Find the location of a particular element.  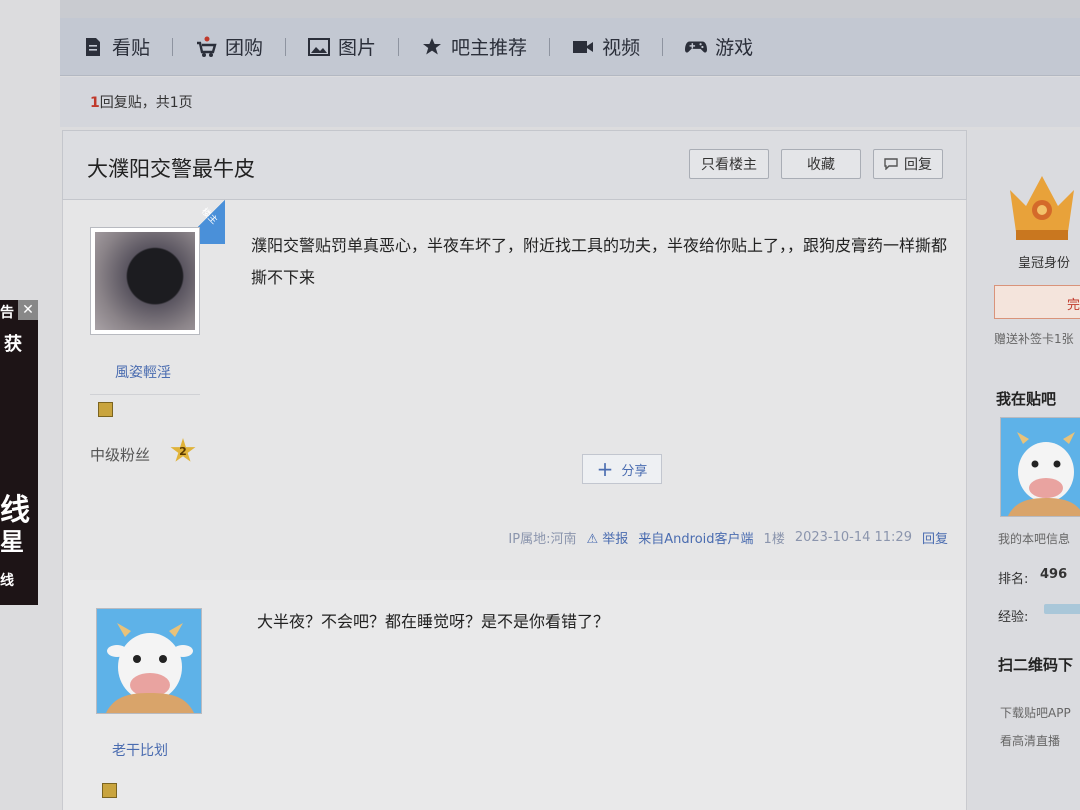

comment-icon is located at coordinates (891, 164).